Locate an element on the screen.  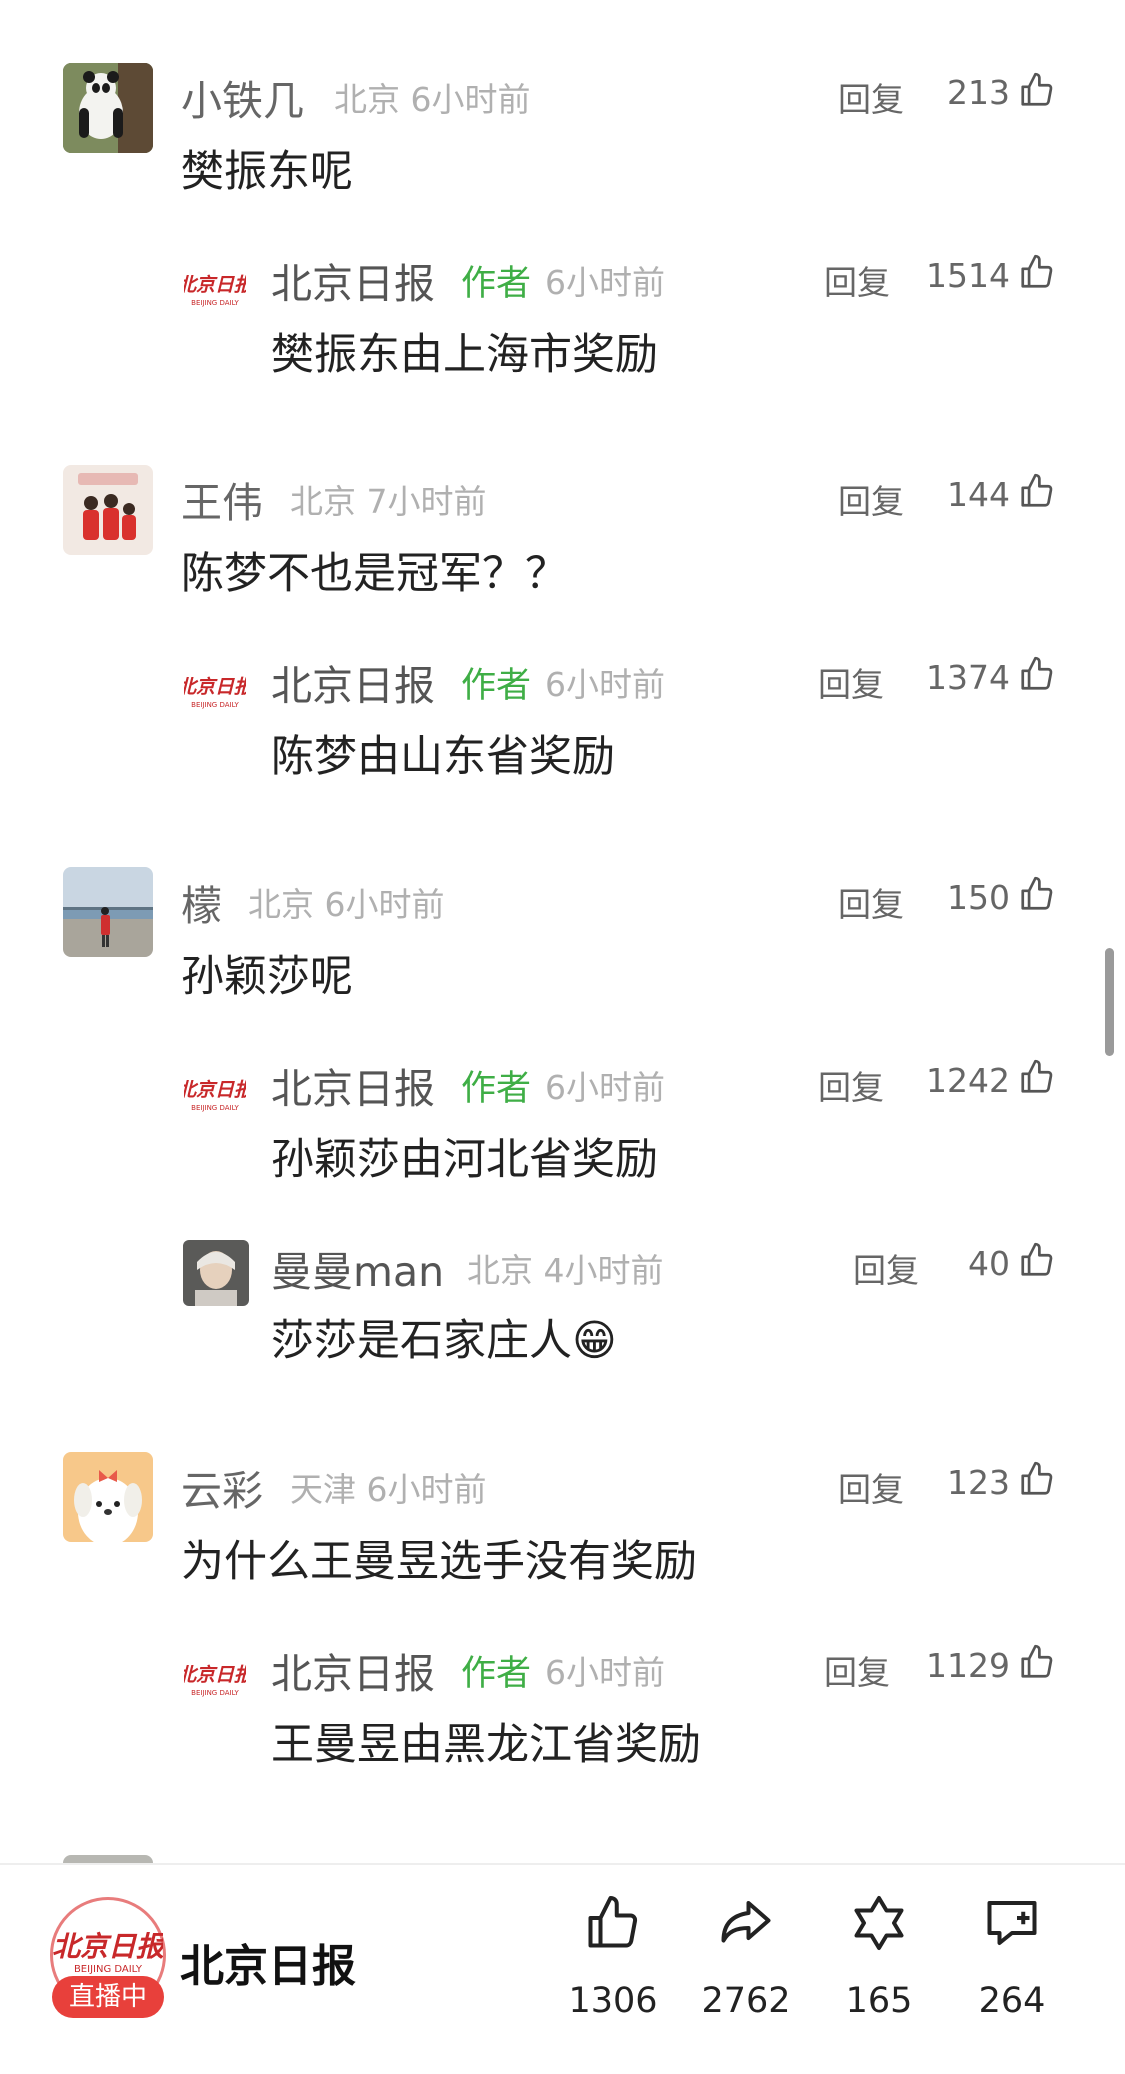
channel-logo-text: 北京日报 is located at coordinates (108, 1946).